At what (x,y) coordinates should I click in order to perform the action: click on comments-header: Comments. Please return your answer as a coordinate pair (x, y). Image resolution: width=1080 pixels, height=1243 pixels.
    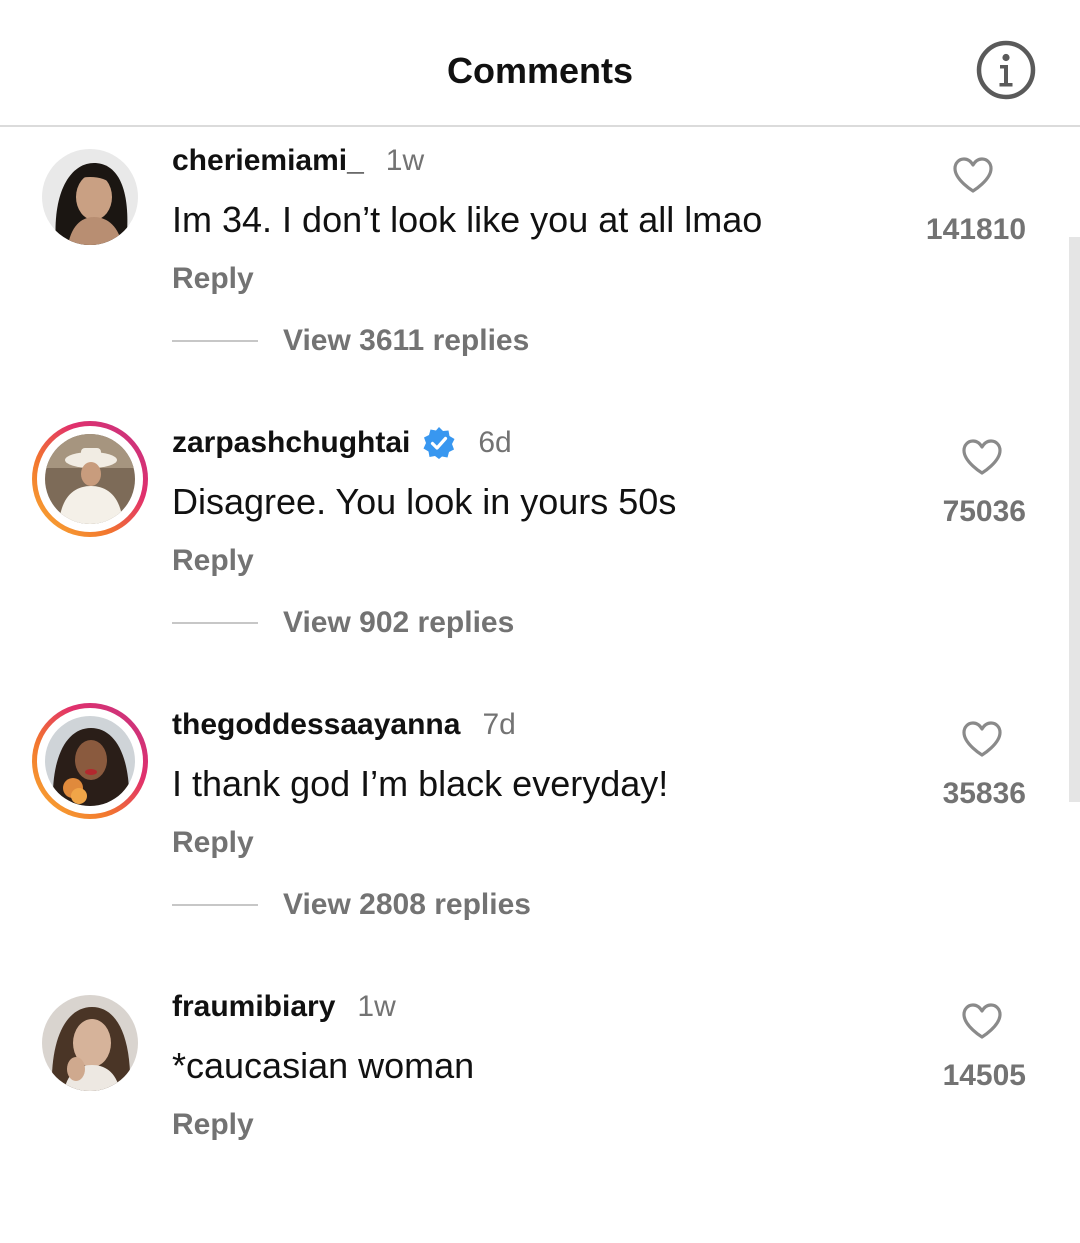
    Looking at the image, I should click on (540, 63).